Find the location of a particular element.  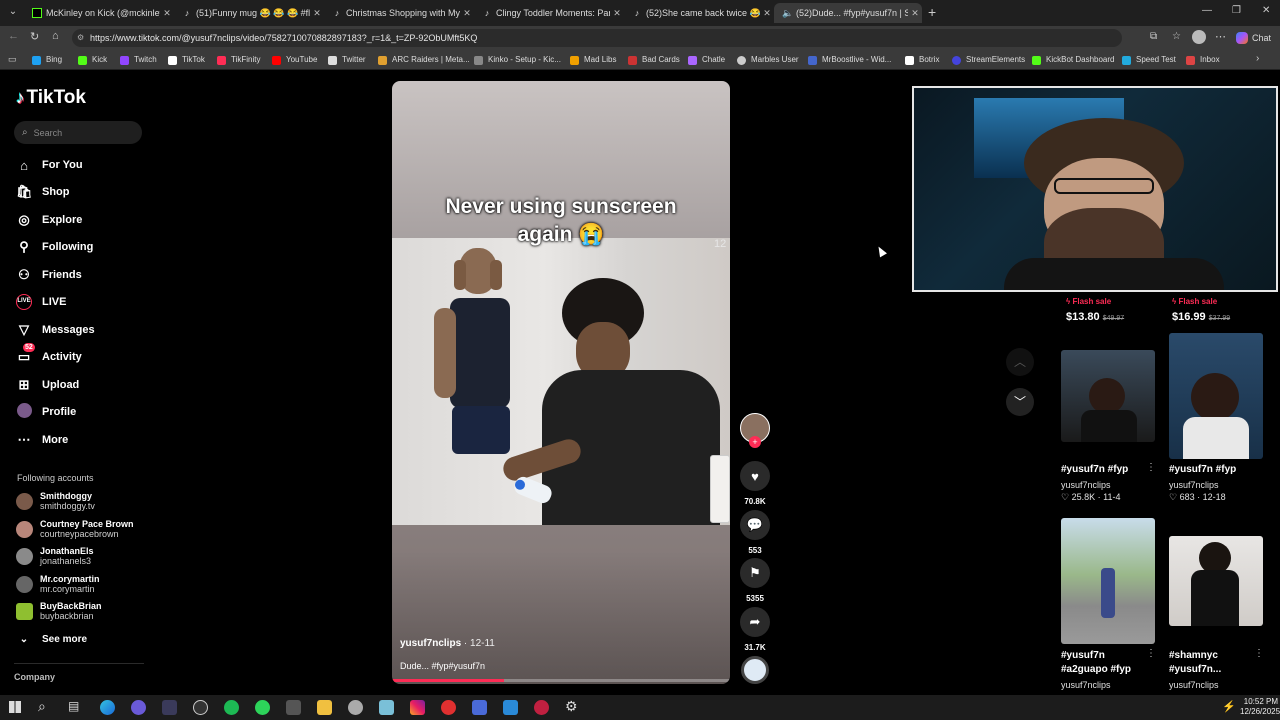

bookmark-inbox: Inbox is located at coordinates (1203, 60).